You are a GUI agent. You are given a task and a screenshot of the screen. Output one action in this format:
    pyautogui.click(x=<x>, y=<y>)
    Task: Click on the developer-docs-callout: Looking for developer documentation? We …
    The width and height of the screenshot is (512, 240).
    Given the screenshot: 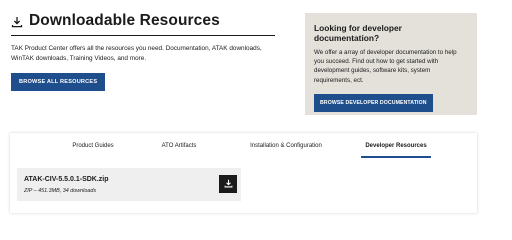 What is the action you would take?
    pyautogui.click(x=391, y=64)
    